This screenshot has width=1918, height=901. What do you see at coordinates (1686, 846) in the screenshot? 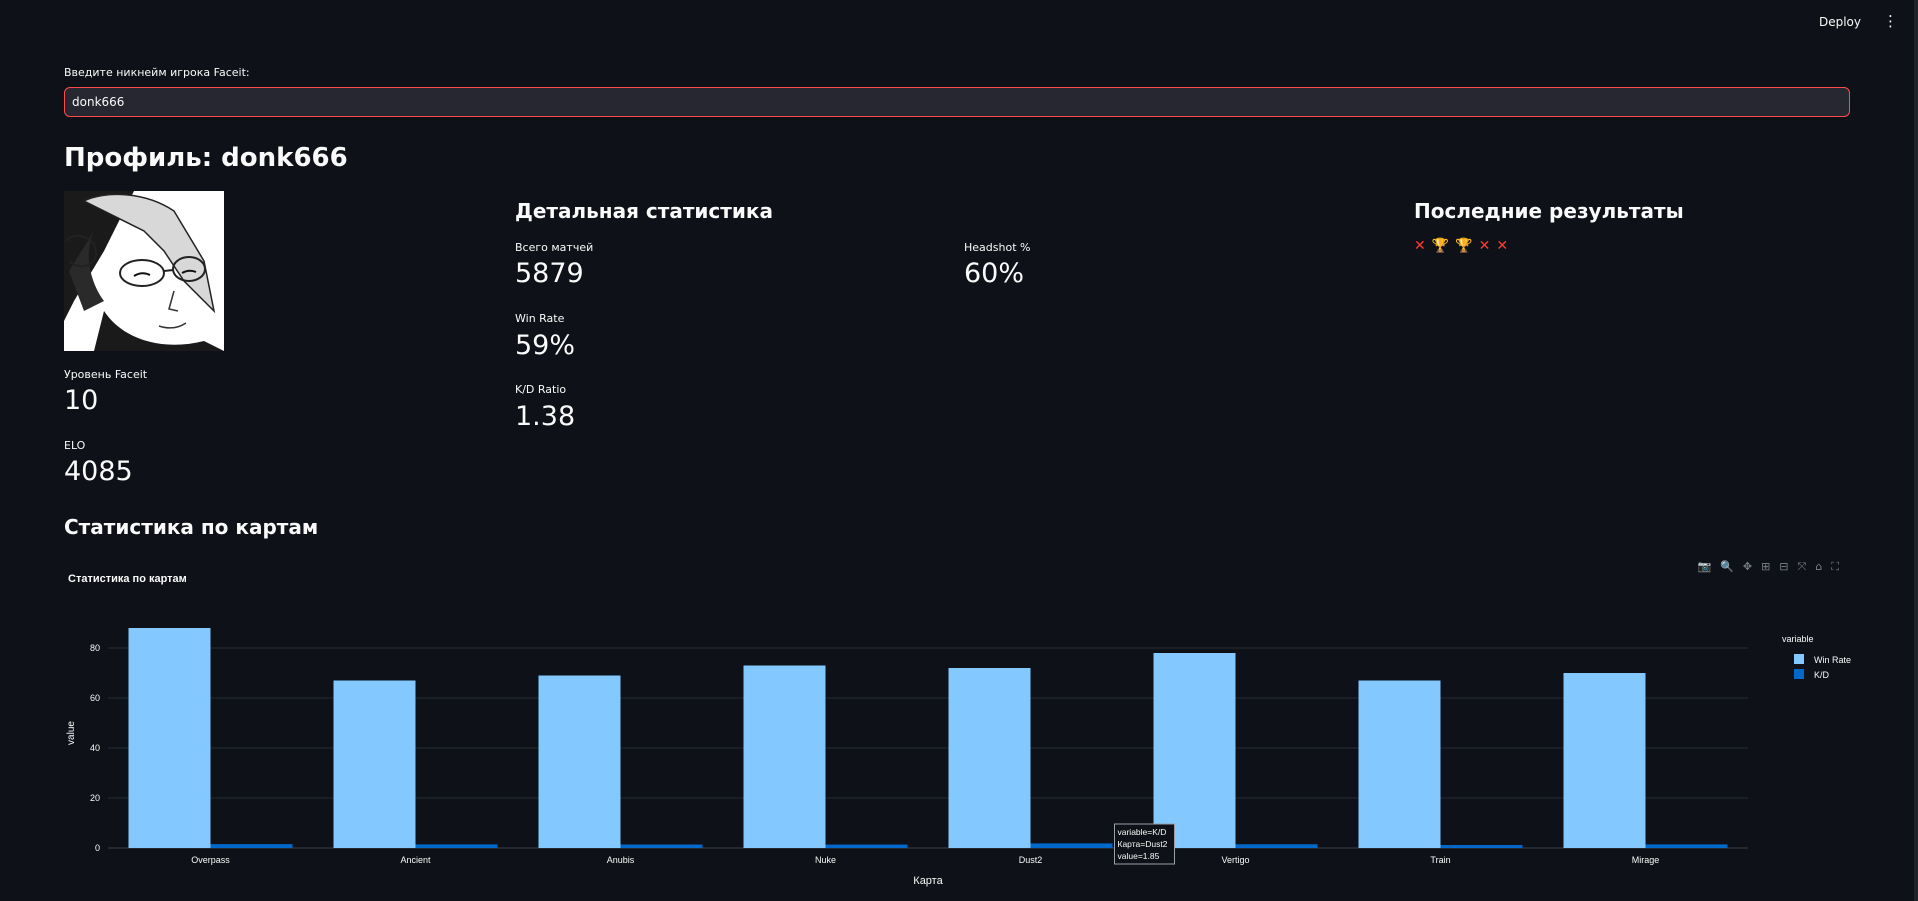
I see `bar-k-d-mirage` at bounding box center [1686, 846].